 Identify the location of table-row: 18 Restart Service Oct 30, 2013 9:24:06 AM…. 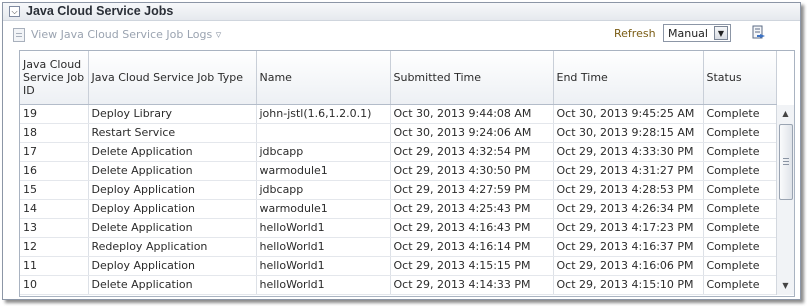
(398, 133).